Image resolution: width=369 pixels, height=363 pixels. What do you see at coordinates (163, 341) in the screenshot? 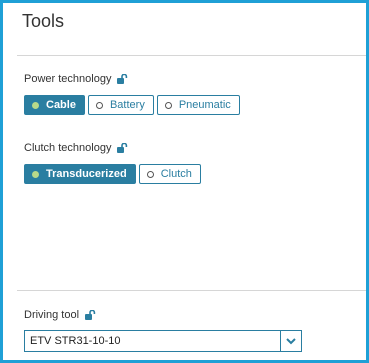
I see `driving-tool-select: ETV STR31-10-10` at bounding box center [163, 341].